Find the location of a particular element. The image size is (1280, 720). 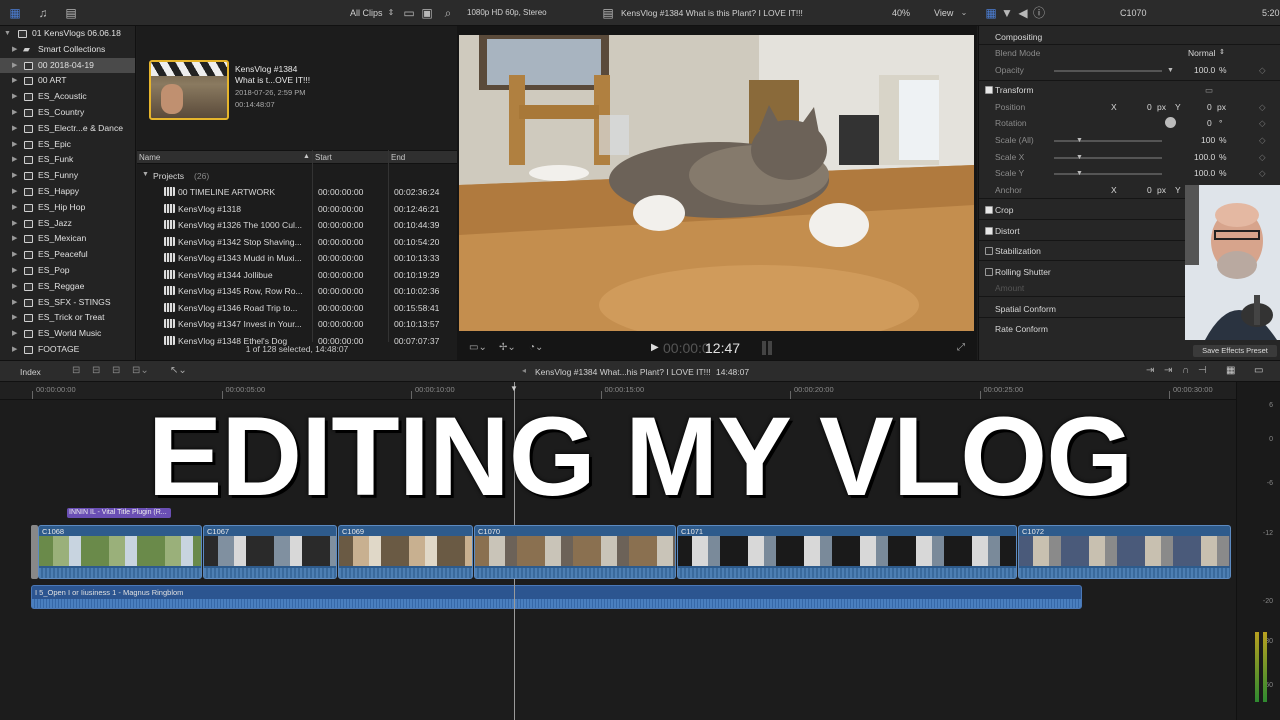

storyline-handle is located at coordinates (34, 552).